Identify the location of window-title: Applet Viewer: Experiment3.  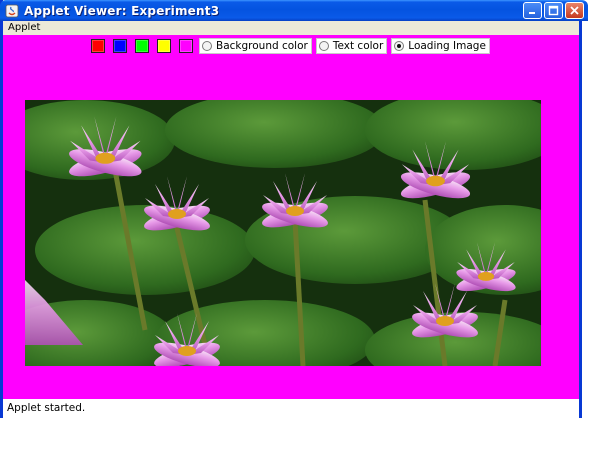
(122, 10).